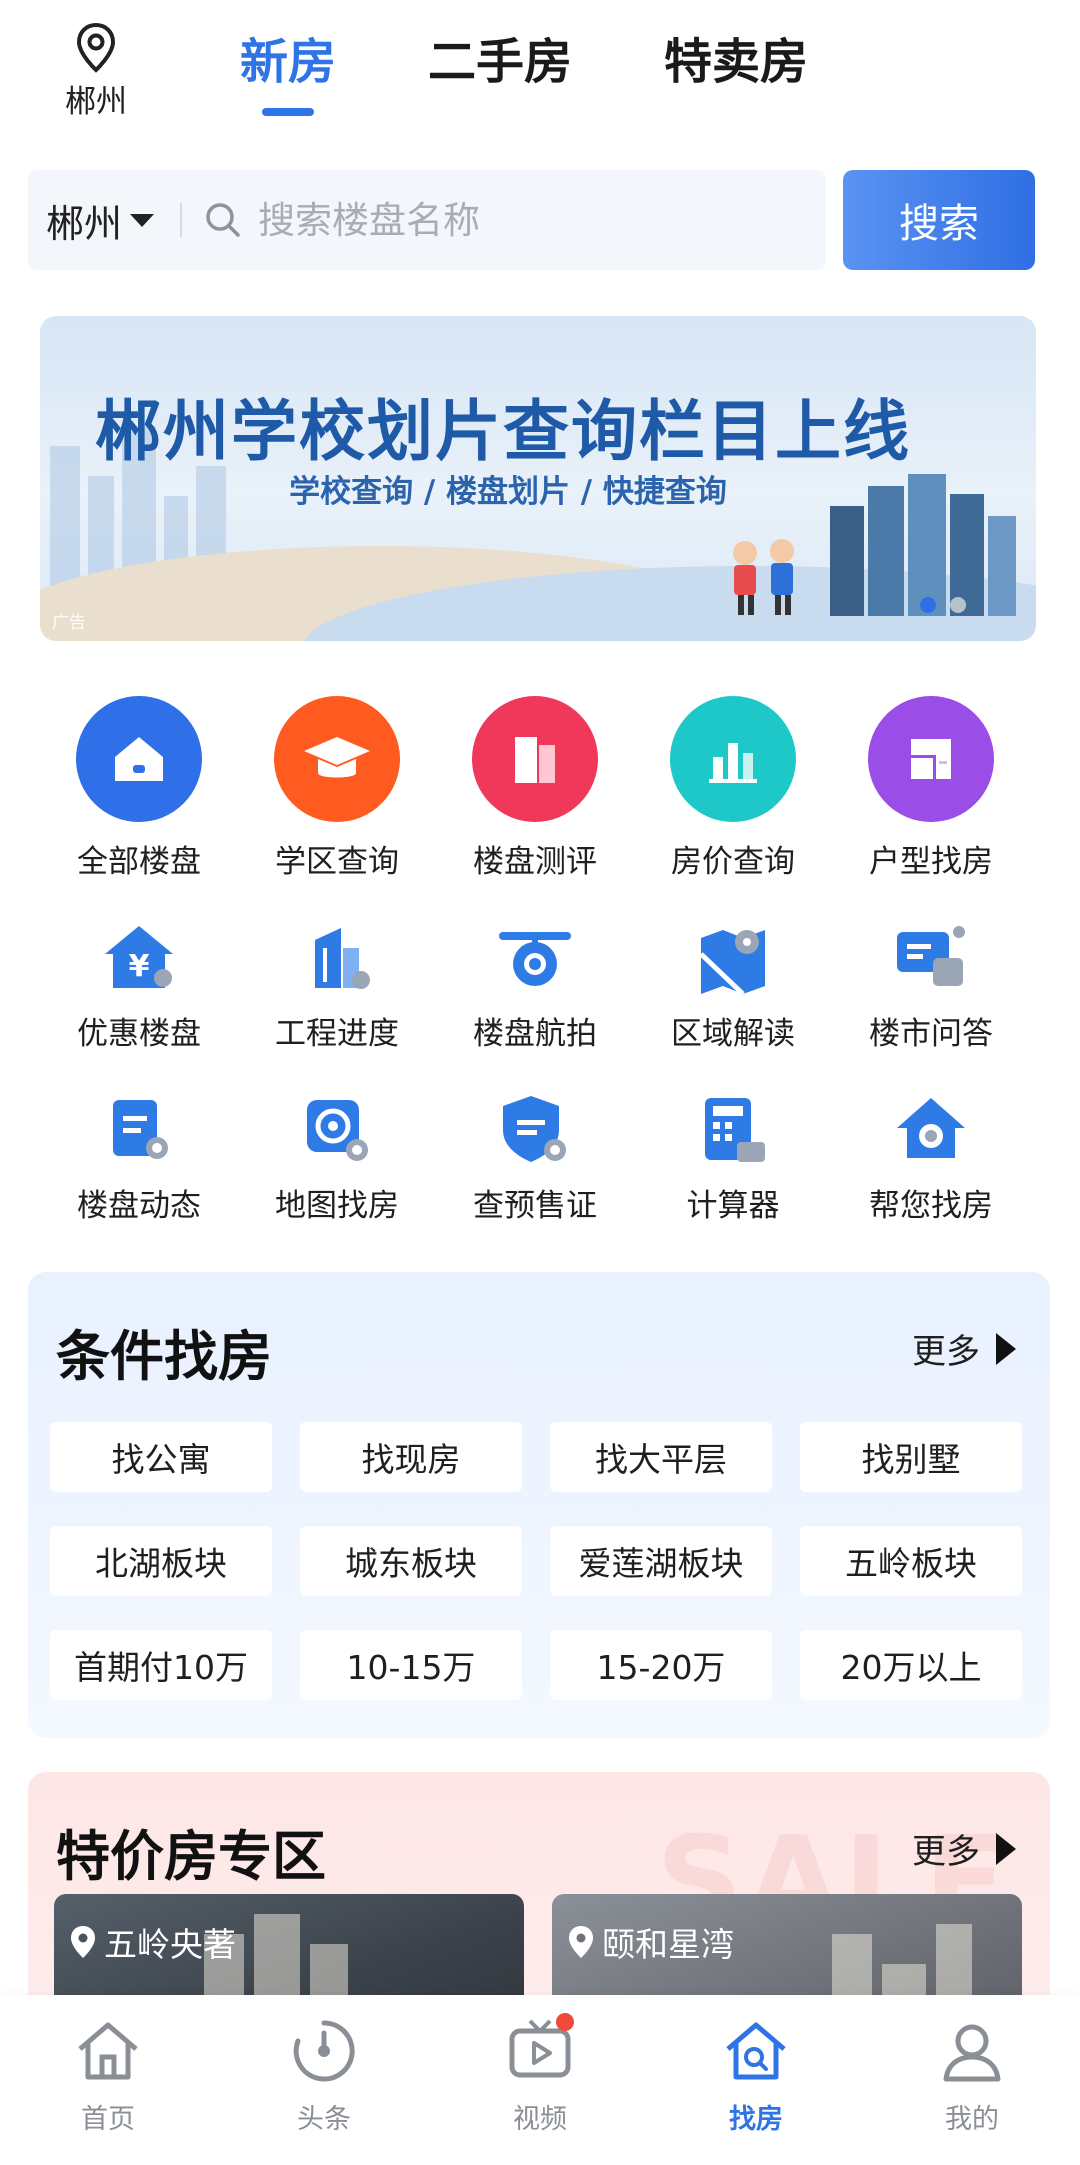  I want to click on carousel-indicator, so click(936, 605).